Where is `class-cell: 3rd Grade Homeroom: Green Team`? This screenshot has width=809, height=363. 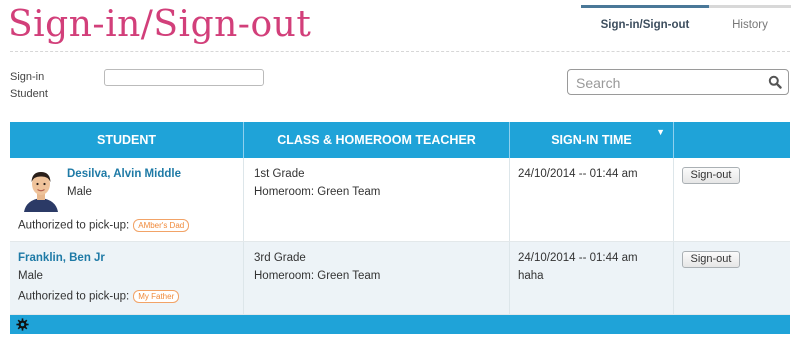 class-cell: 3rd Grade Homeroom: Green Team is located at coordinates (377, 278).